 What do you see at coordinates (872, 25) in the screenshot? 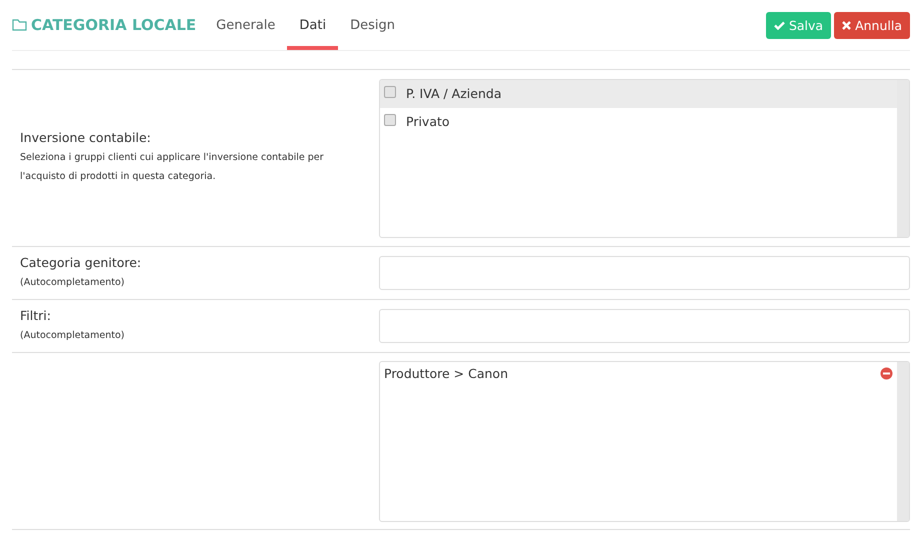
I see `cancel-button: Annulla` at bounding box center [872, 25].